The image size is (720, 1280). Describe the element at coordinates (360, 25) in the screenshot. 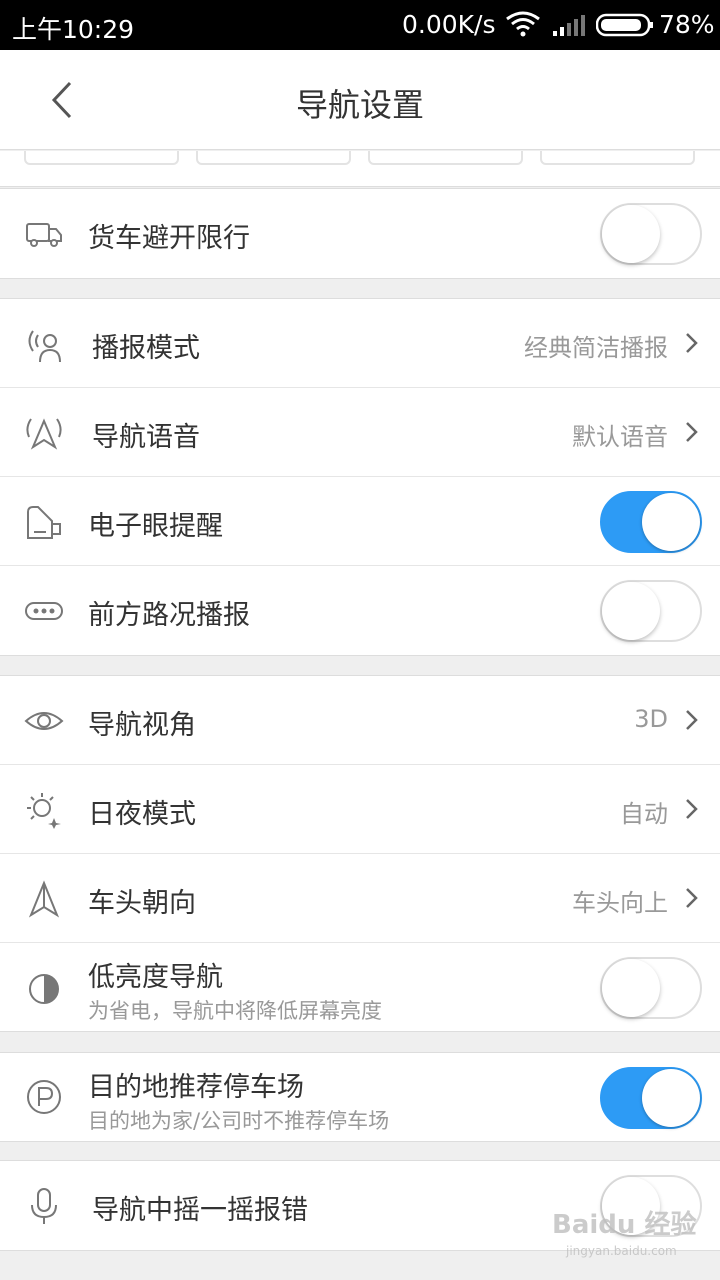

I see `status-bar: 上午10:29 0.00K/s 78%` at that location.